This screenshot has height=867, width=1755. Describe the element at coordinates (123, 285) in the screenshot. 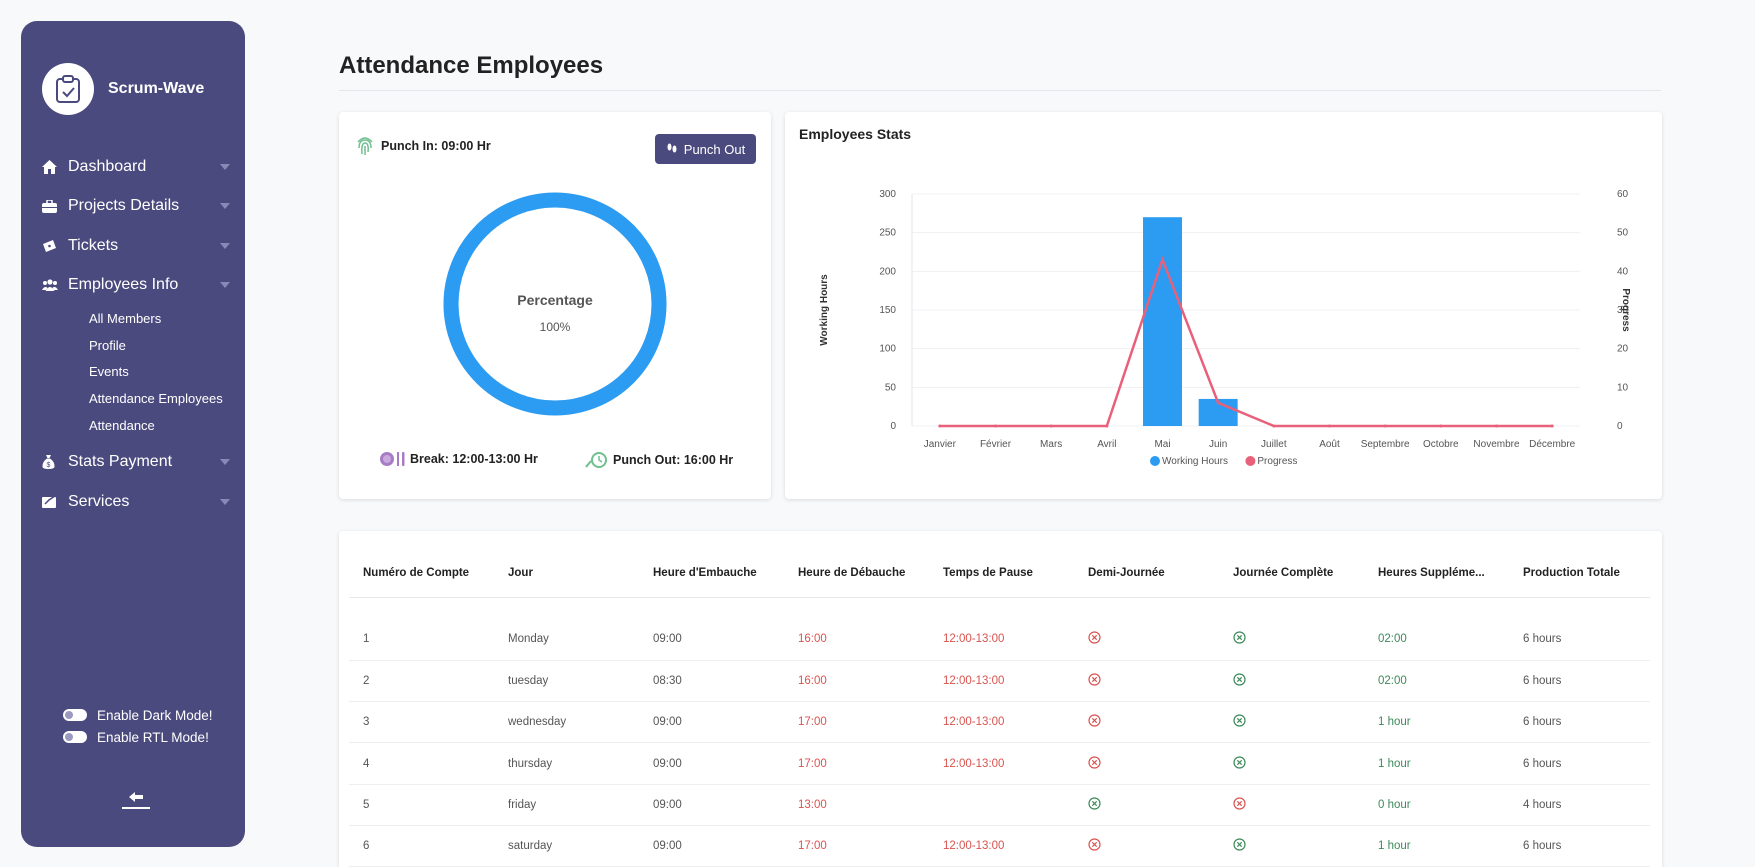

I see `sidebar-item-label: Employees Info` at that location.